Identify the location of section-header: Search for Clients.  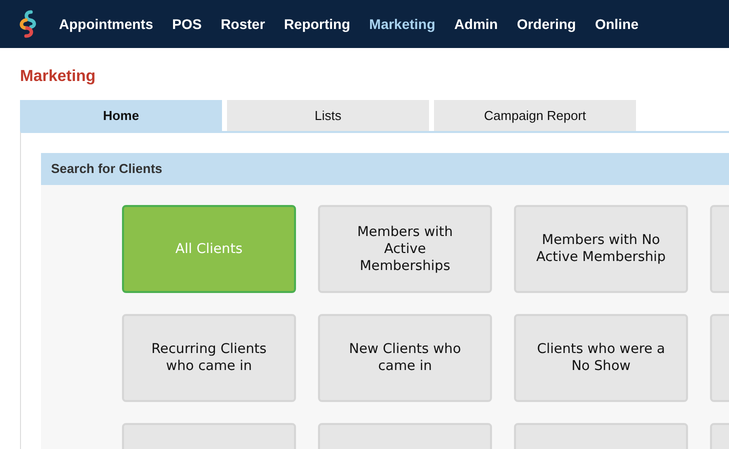
(385, 169).